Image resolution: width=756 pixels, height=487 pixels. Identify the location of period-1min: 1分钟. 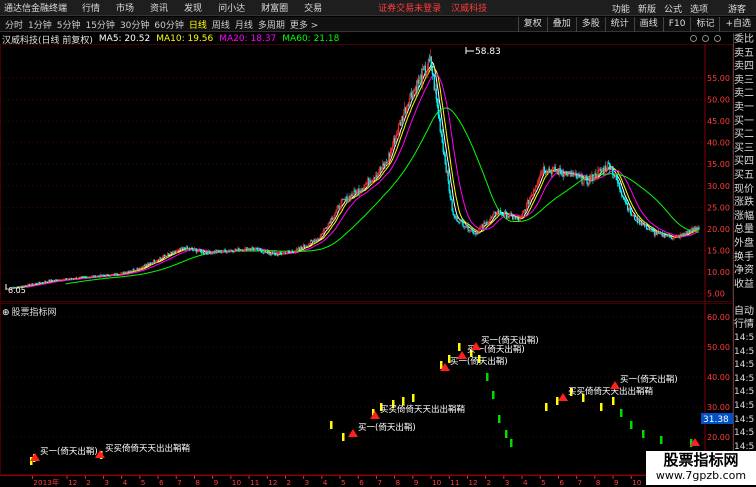
(40, 24).